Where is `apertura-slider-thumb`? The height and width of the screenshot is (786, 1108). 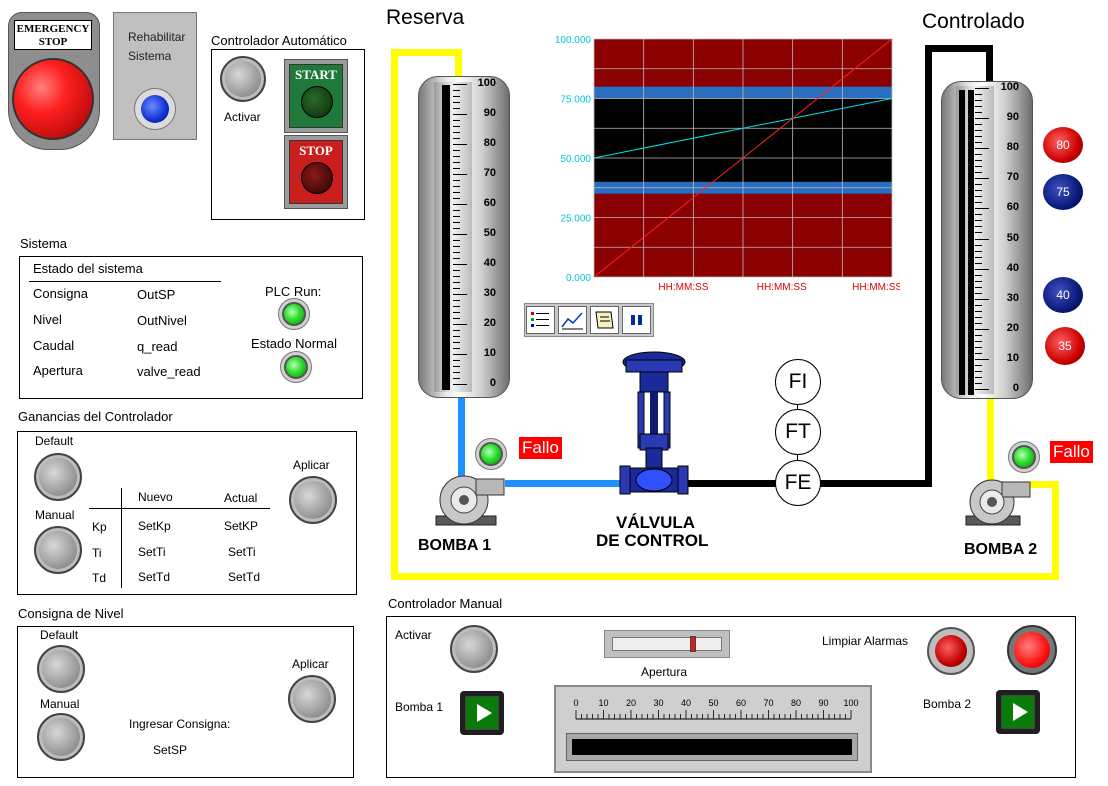
apertura-slider-thumb is located at coordinates (693, 644).